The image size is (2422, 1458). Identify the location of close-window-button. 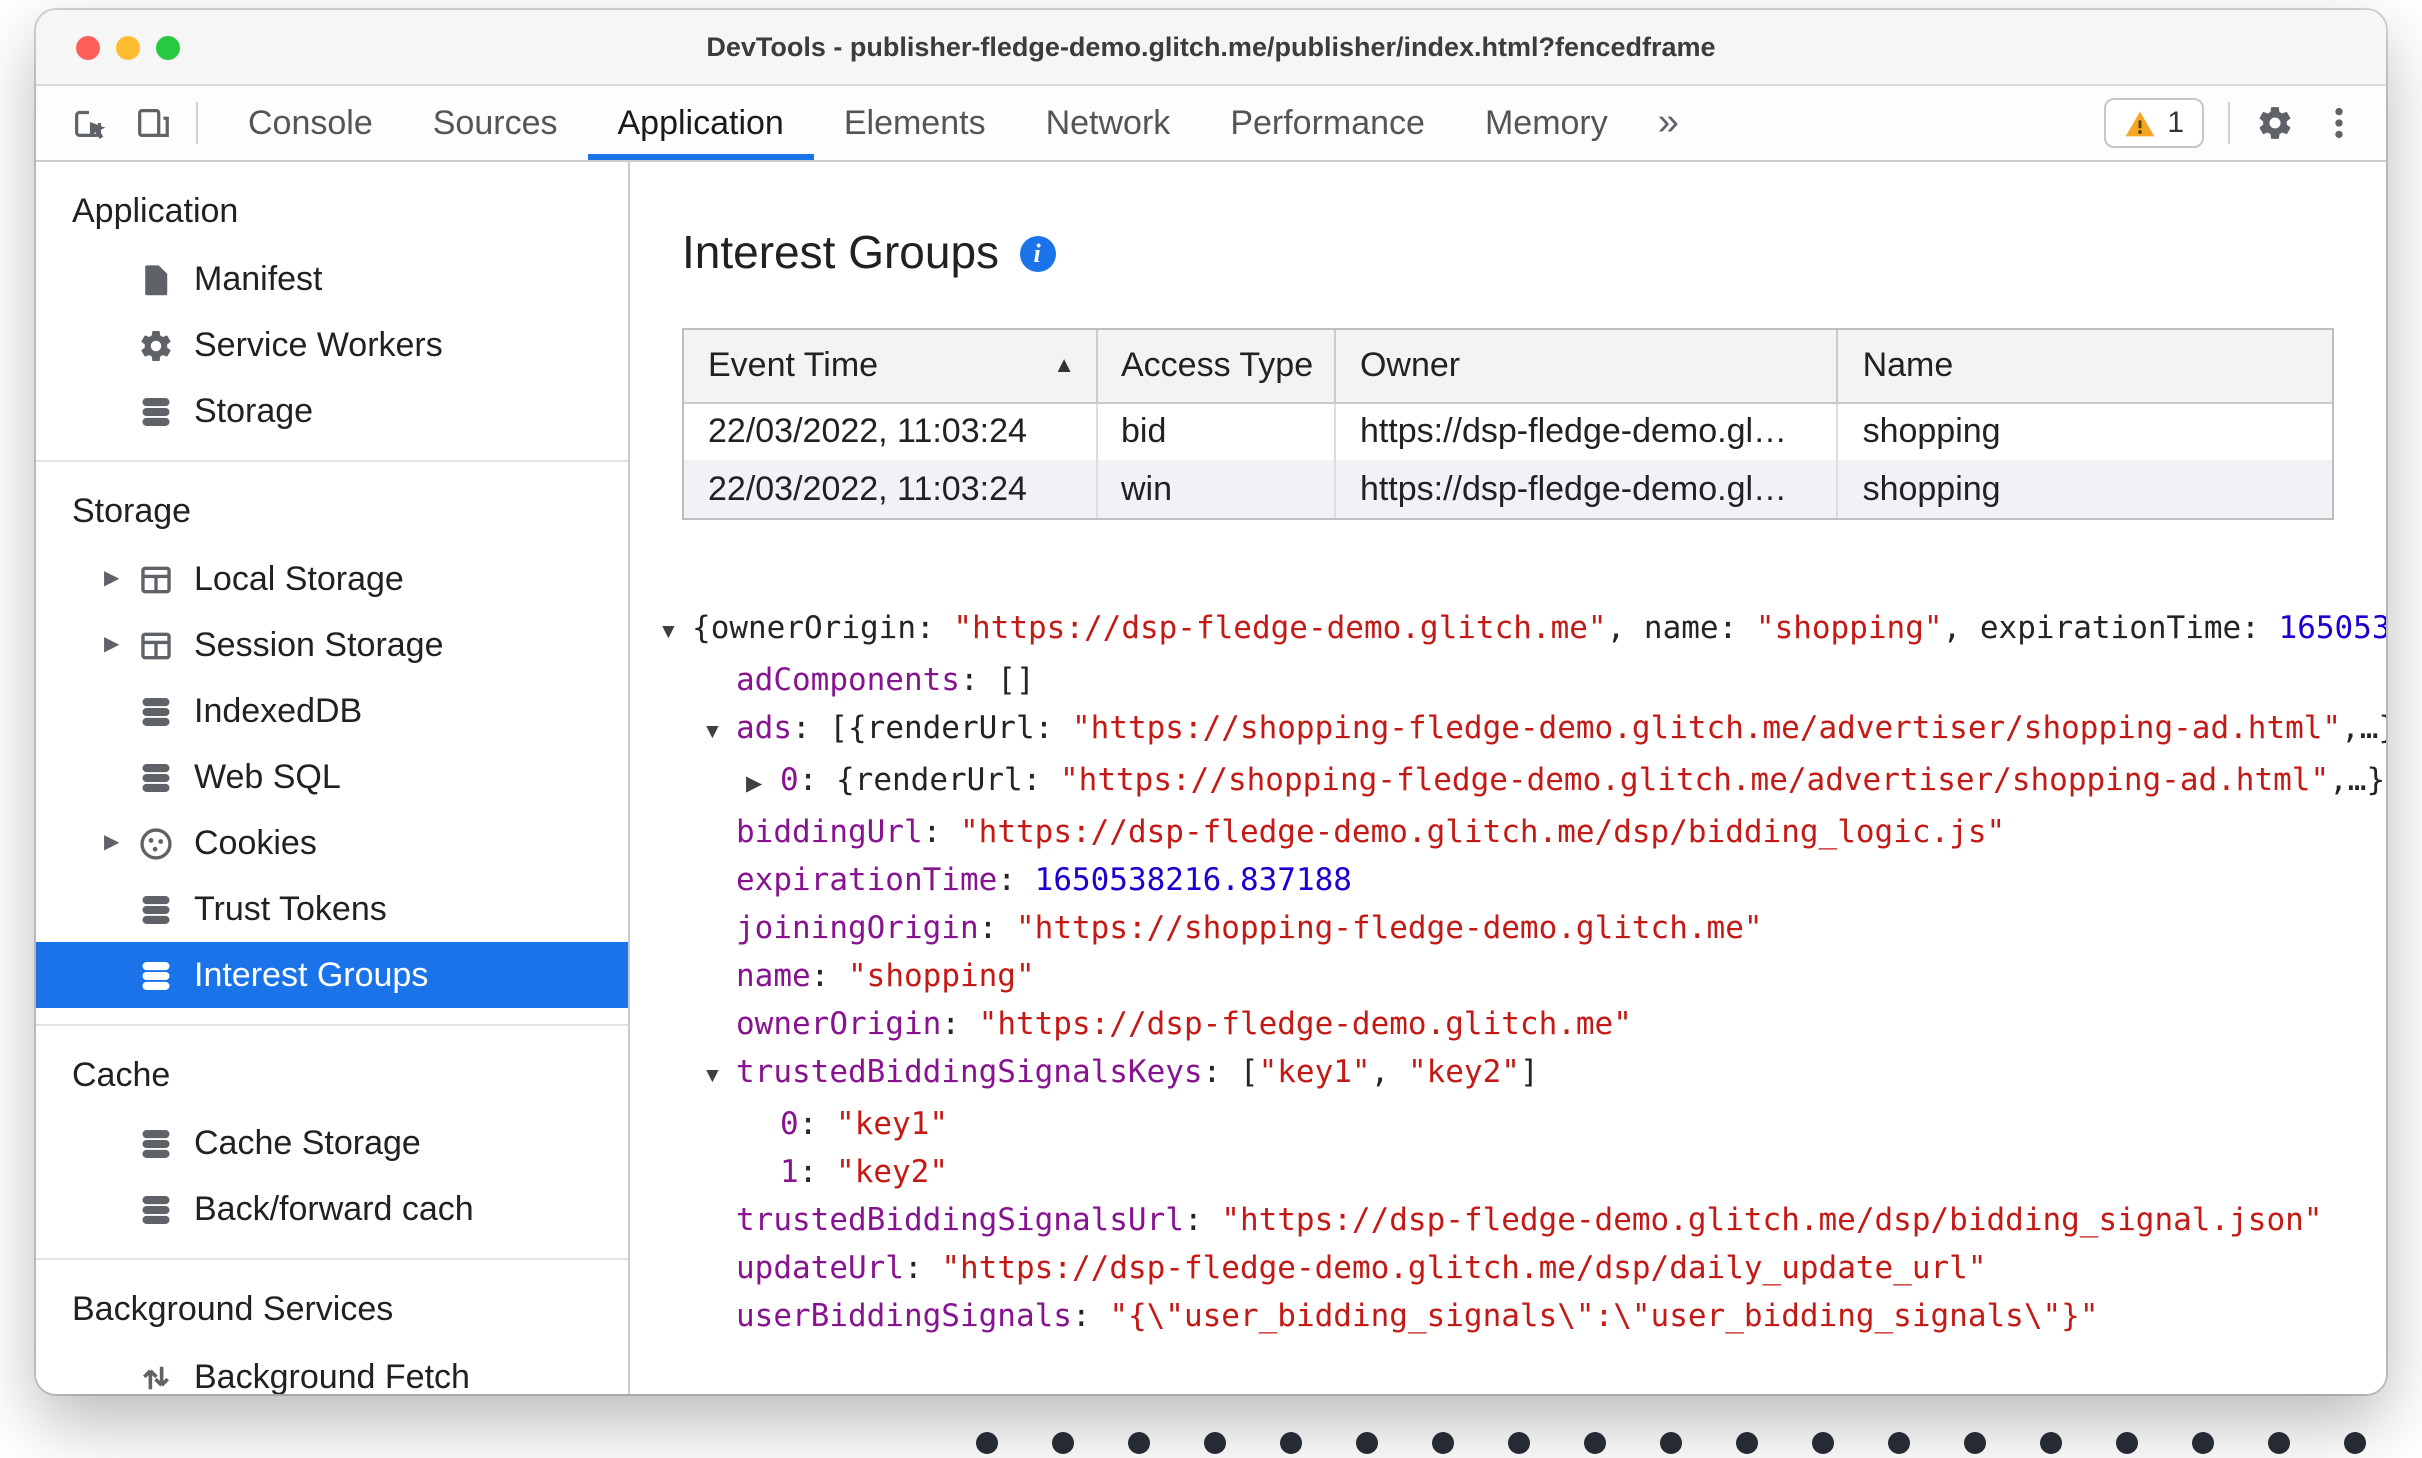
(88, 47).